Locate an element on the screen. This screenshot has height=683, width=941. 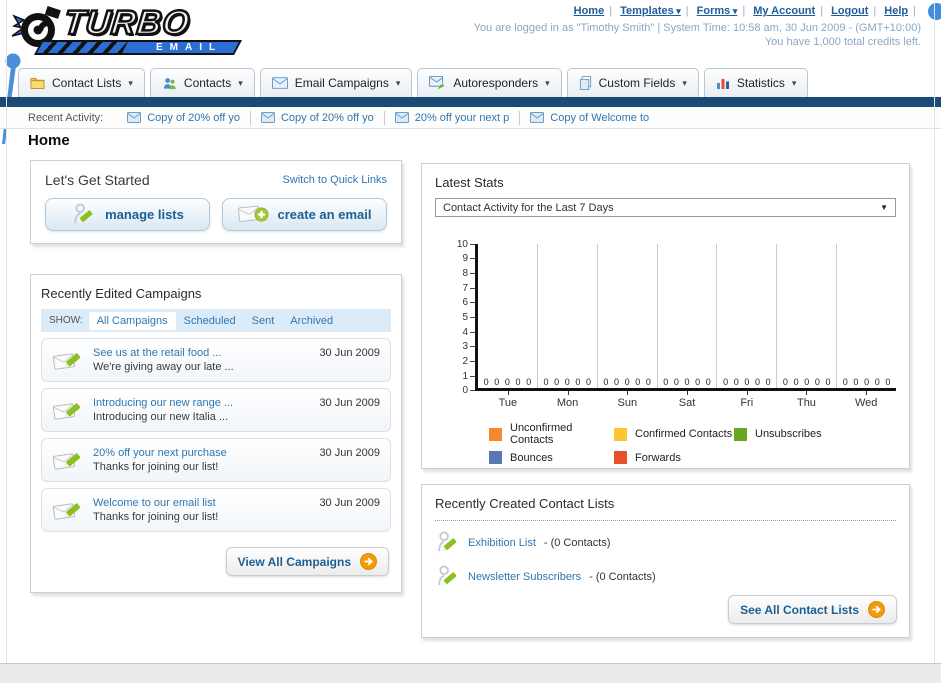
page-title: Home is located at coordinates (49, 140).